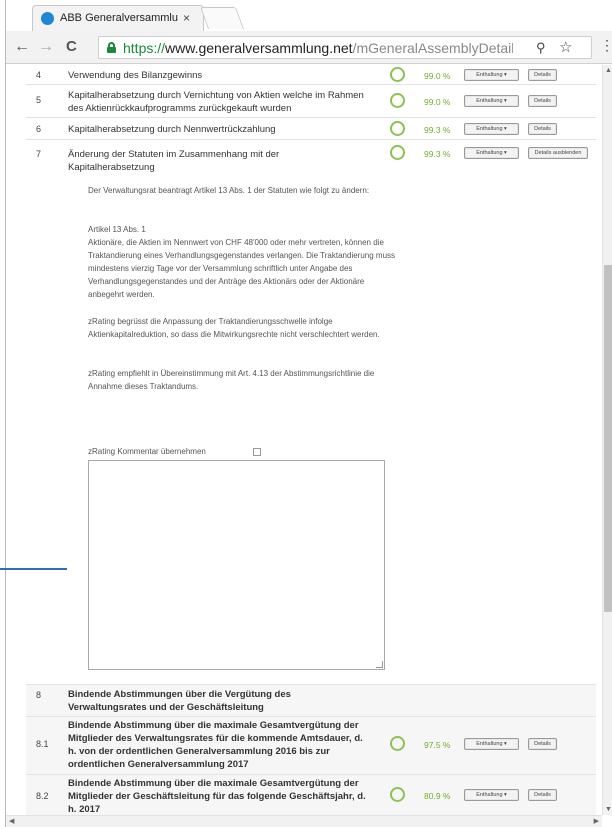 The width and height of the screenshot is (612, 827). I want to click on item-number: 8.1, so click(42, 744).